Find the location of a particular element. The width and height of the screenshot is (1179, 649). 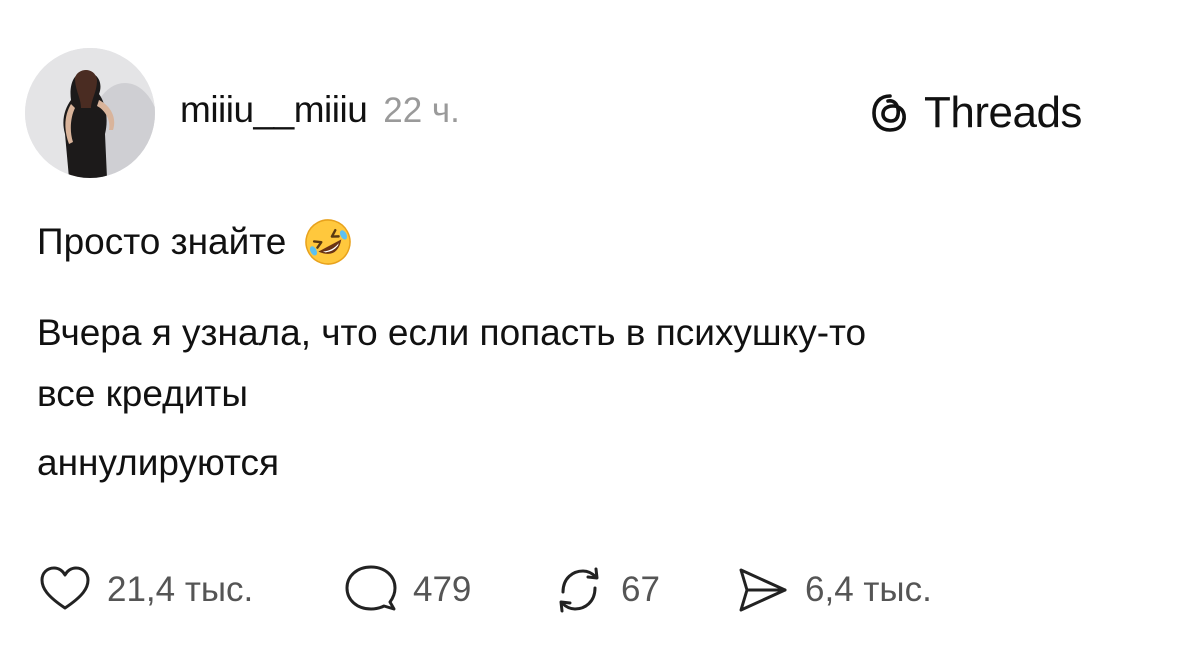

share-icon is located at coordinates (763, 590).